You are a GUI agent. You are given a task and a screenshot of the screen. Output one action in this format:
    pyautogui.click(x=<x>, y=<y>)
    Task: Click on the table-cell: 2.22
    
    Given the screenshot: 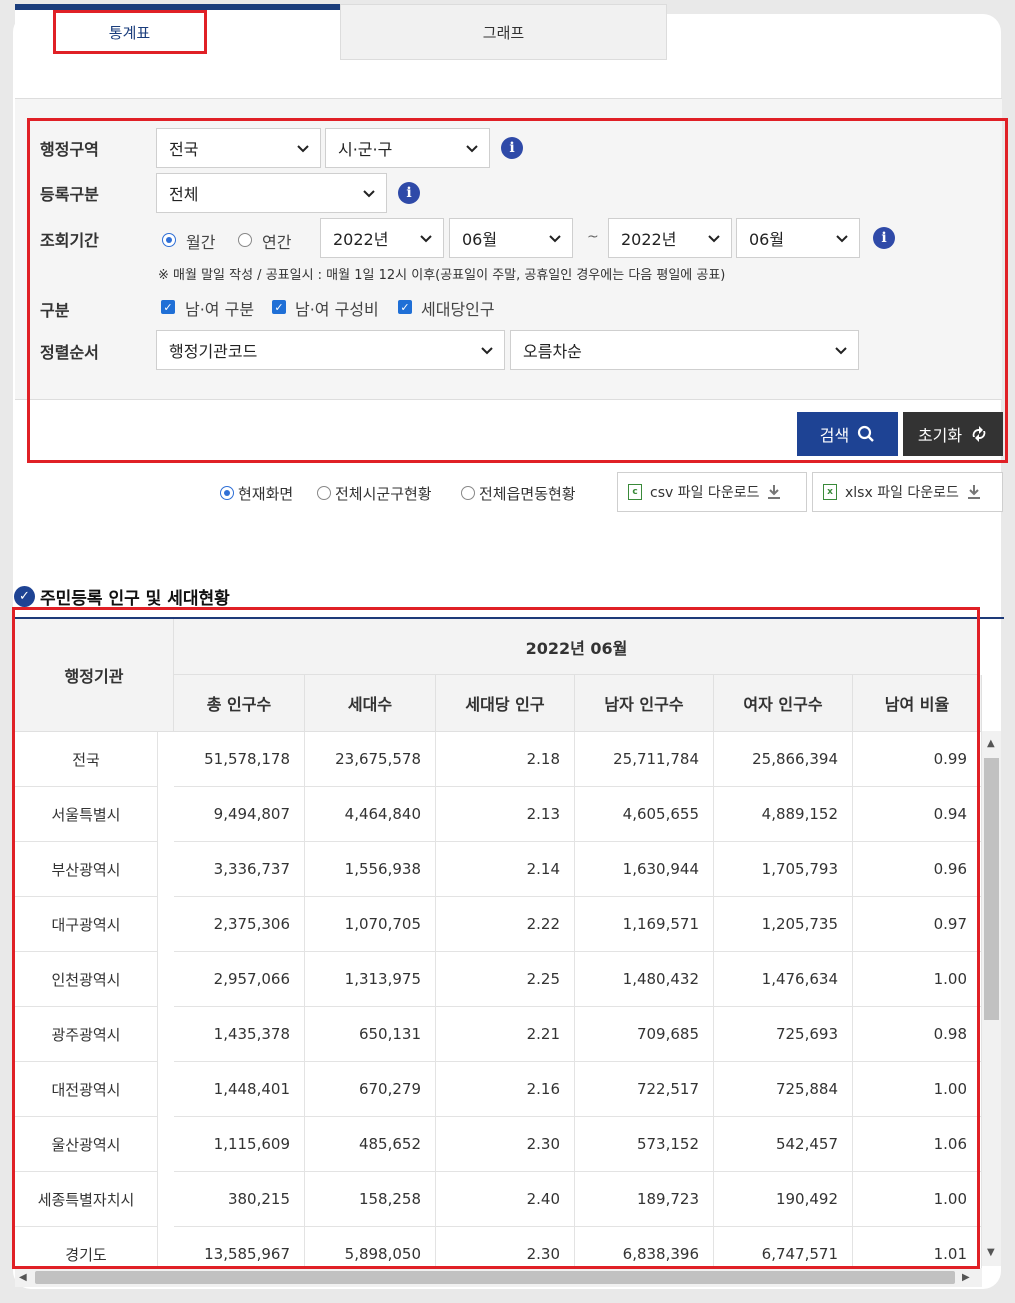 What is the action you would take?
    pyautogui.click(x=505, y=924)
    